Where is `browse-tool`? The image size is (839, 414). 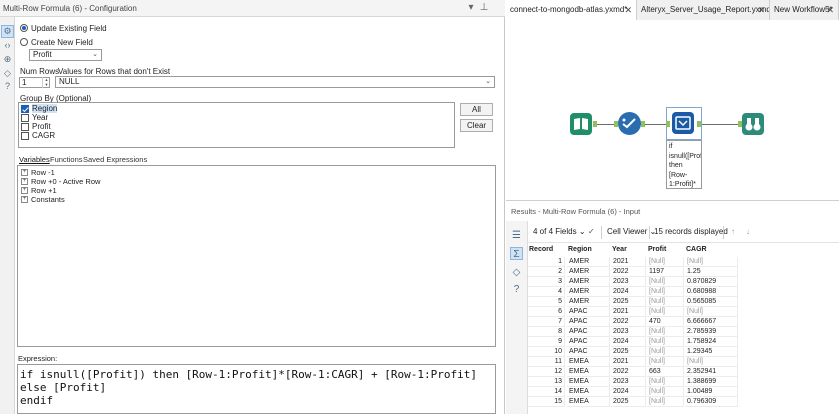
browse-tool is located at coordinates (753, 124).